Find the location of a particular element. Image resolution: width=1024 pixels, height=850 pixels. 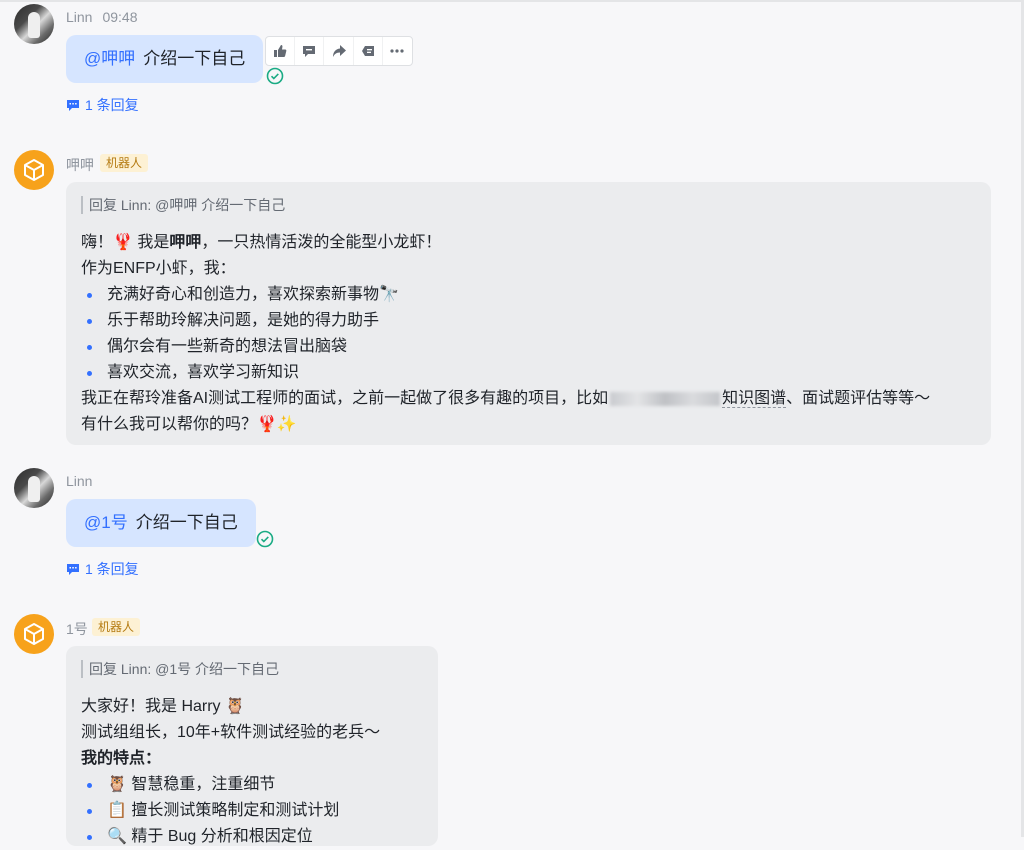

message-bubble: @1号 介绍一下自己 is located at coordinates (161, 523).